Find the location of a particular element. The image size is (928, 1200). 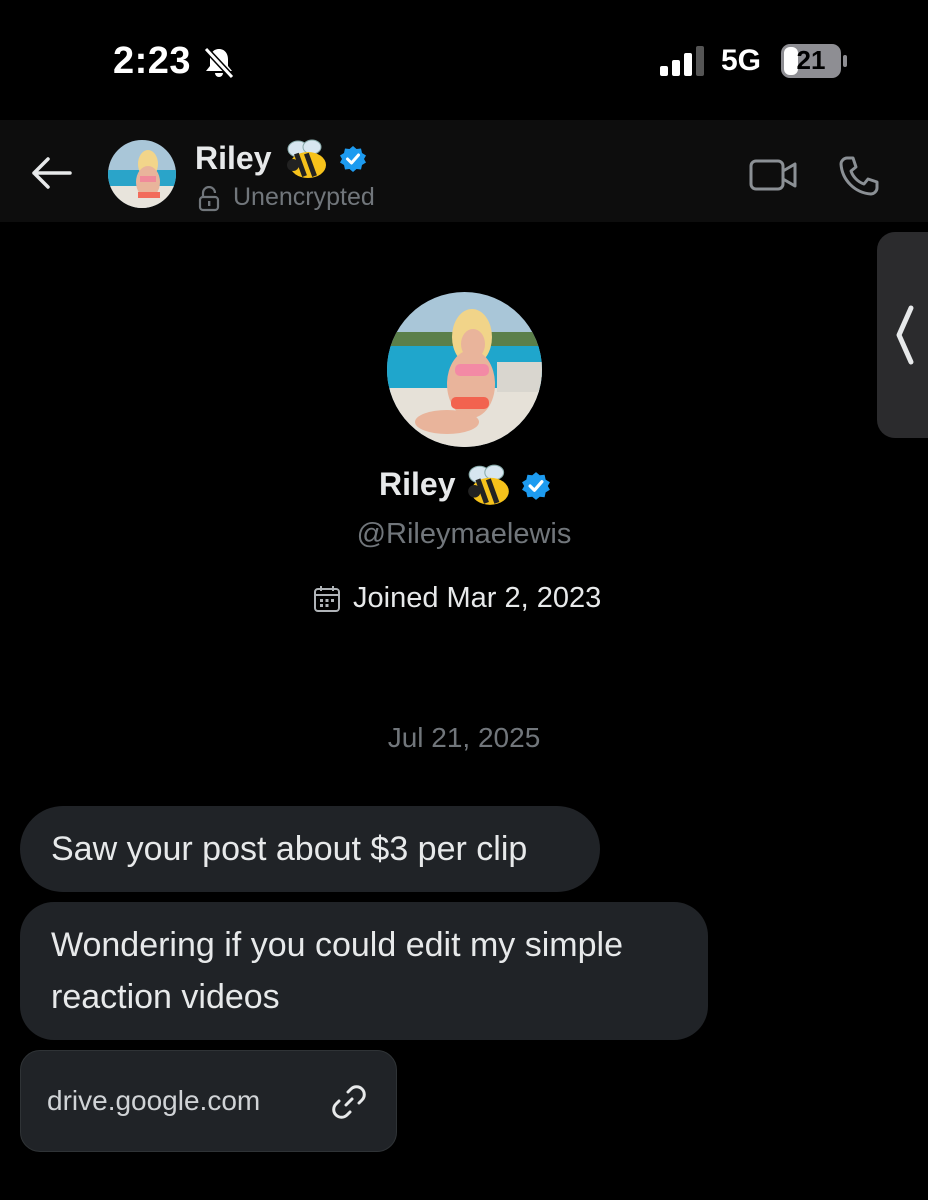

encryption-status: Unencrypted is located at coordinates (304, 197).